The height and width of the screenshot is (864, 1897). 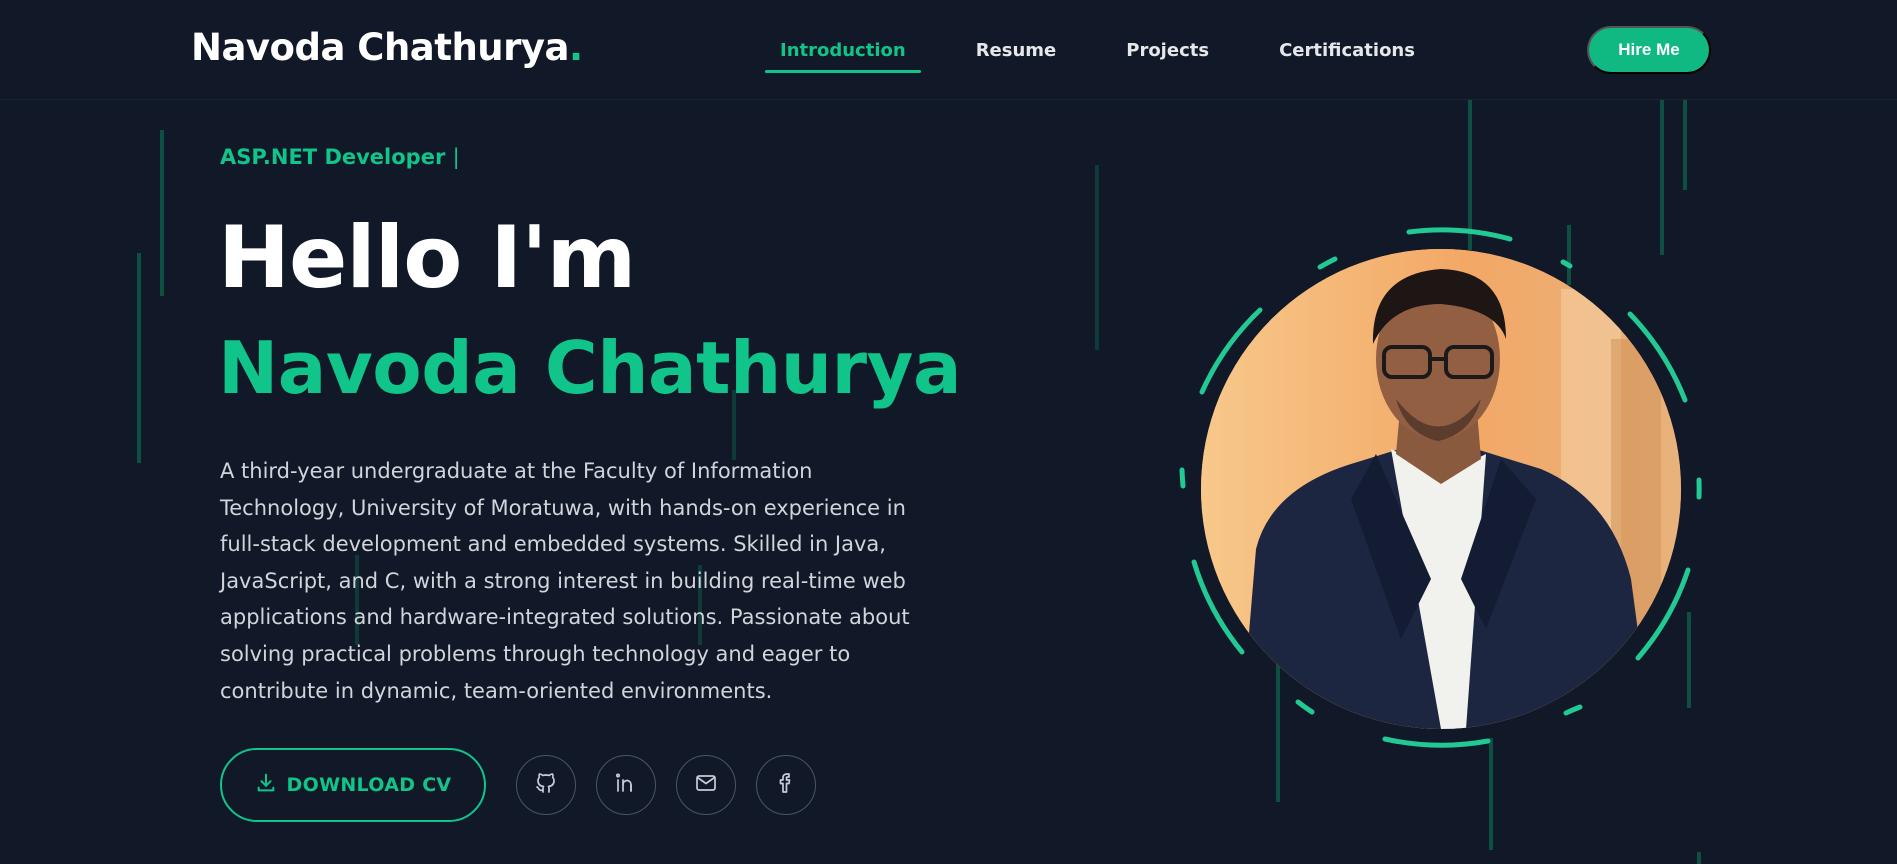 I want to click on download-cv-button: DOWNLOAD CV, so click(x=353, y=785).